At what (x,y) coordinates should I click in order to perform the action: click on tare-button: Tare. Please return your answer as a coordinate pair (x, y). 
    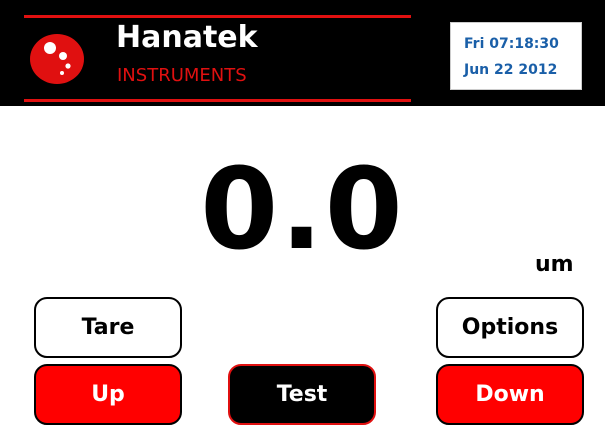
    Looking at the image, I should click on (108, 327).